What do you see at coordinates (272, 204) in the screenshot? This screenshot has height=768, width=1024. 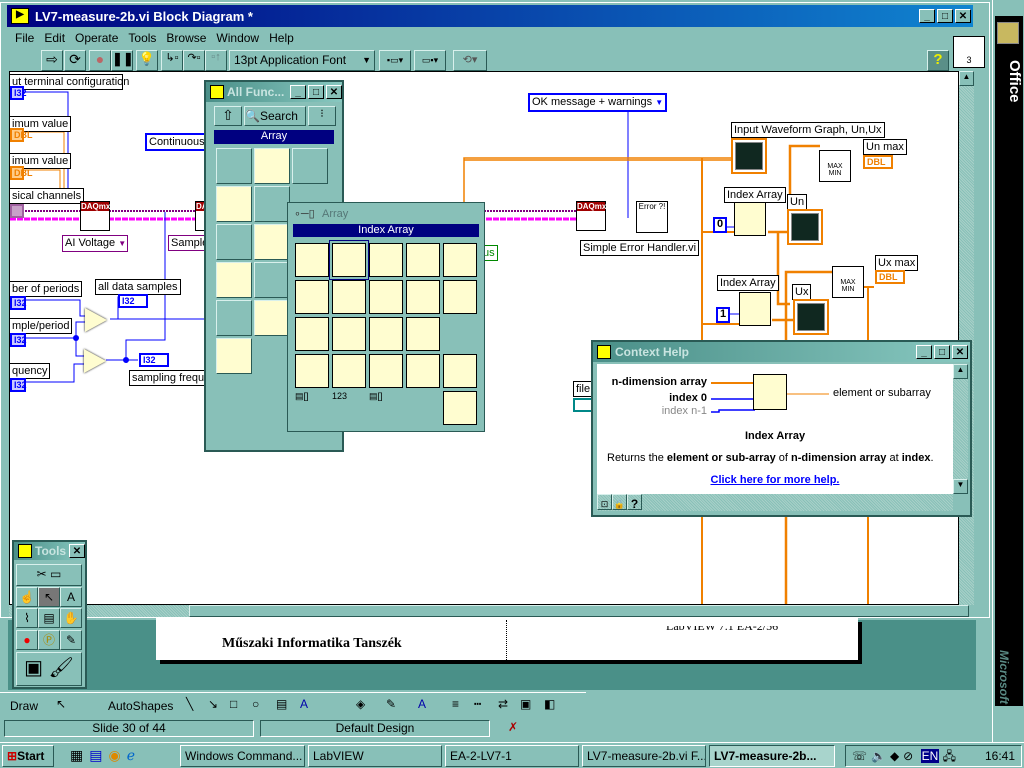 I see `palette-array-icon` at bounding box center [272, 204].